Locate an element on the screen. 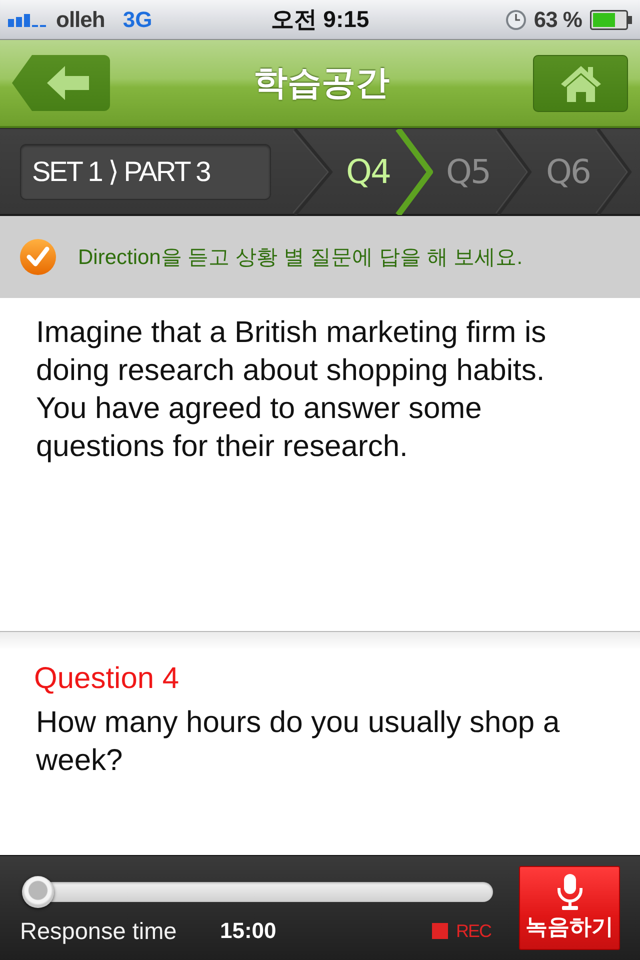 The width and height of the screenshot is (640, 960). battery-icon is located at coordinates (611, 20).